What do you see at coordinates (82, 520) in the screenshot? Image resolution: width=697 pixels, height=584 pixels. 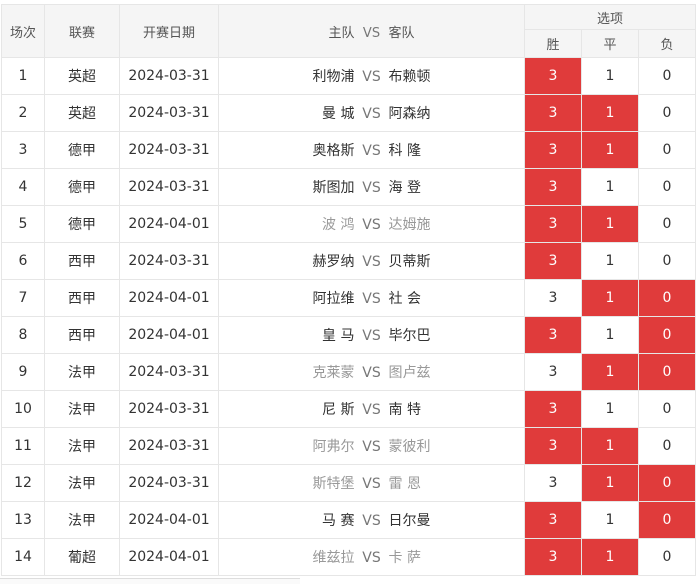 I see `league: 法甲` at bounding box center [82, 520].